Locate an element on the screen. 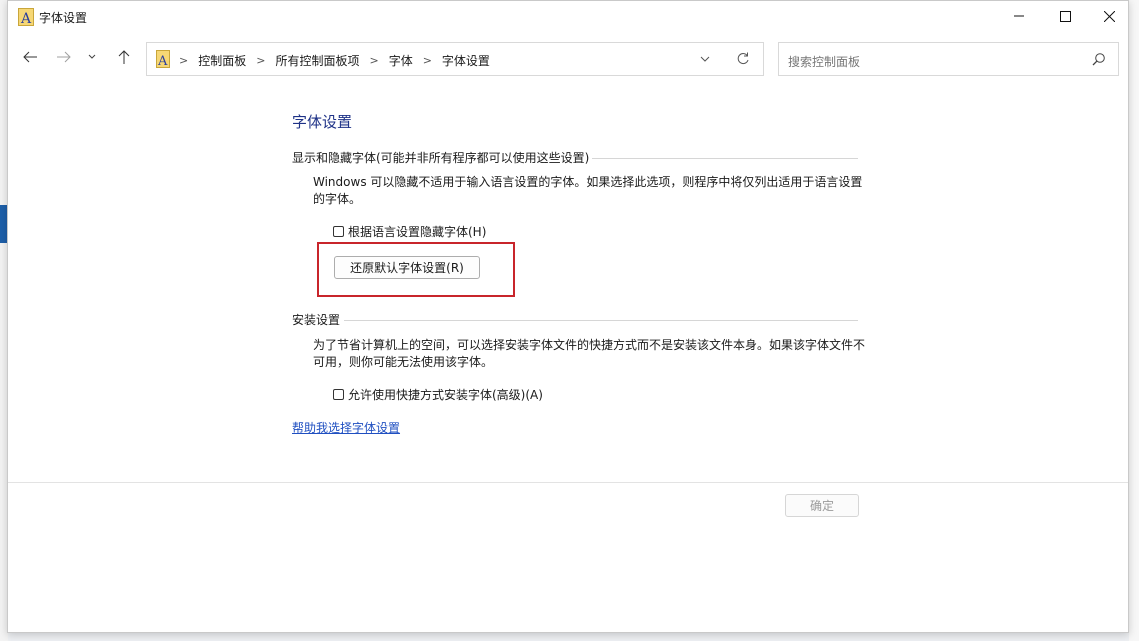 Image resolution: width=1139 pixels, height=641 pixels. hide-fonts-label: 根据语言设置隐藏字体(H) is located at coordinates (417, 231).